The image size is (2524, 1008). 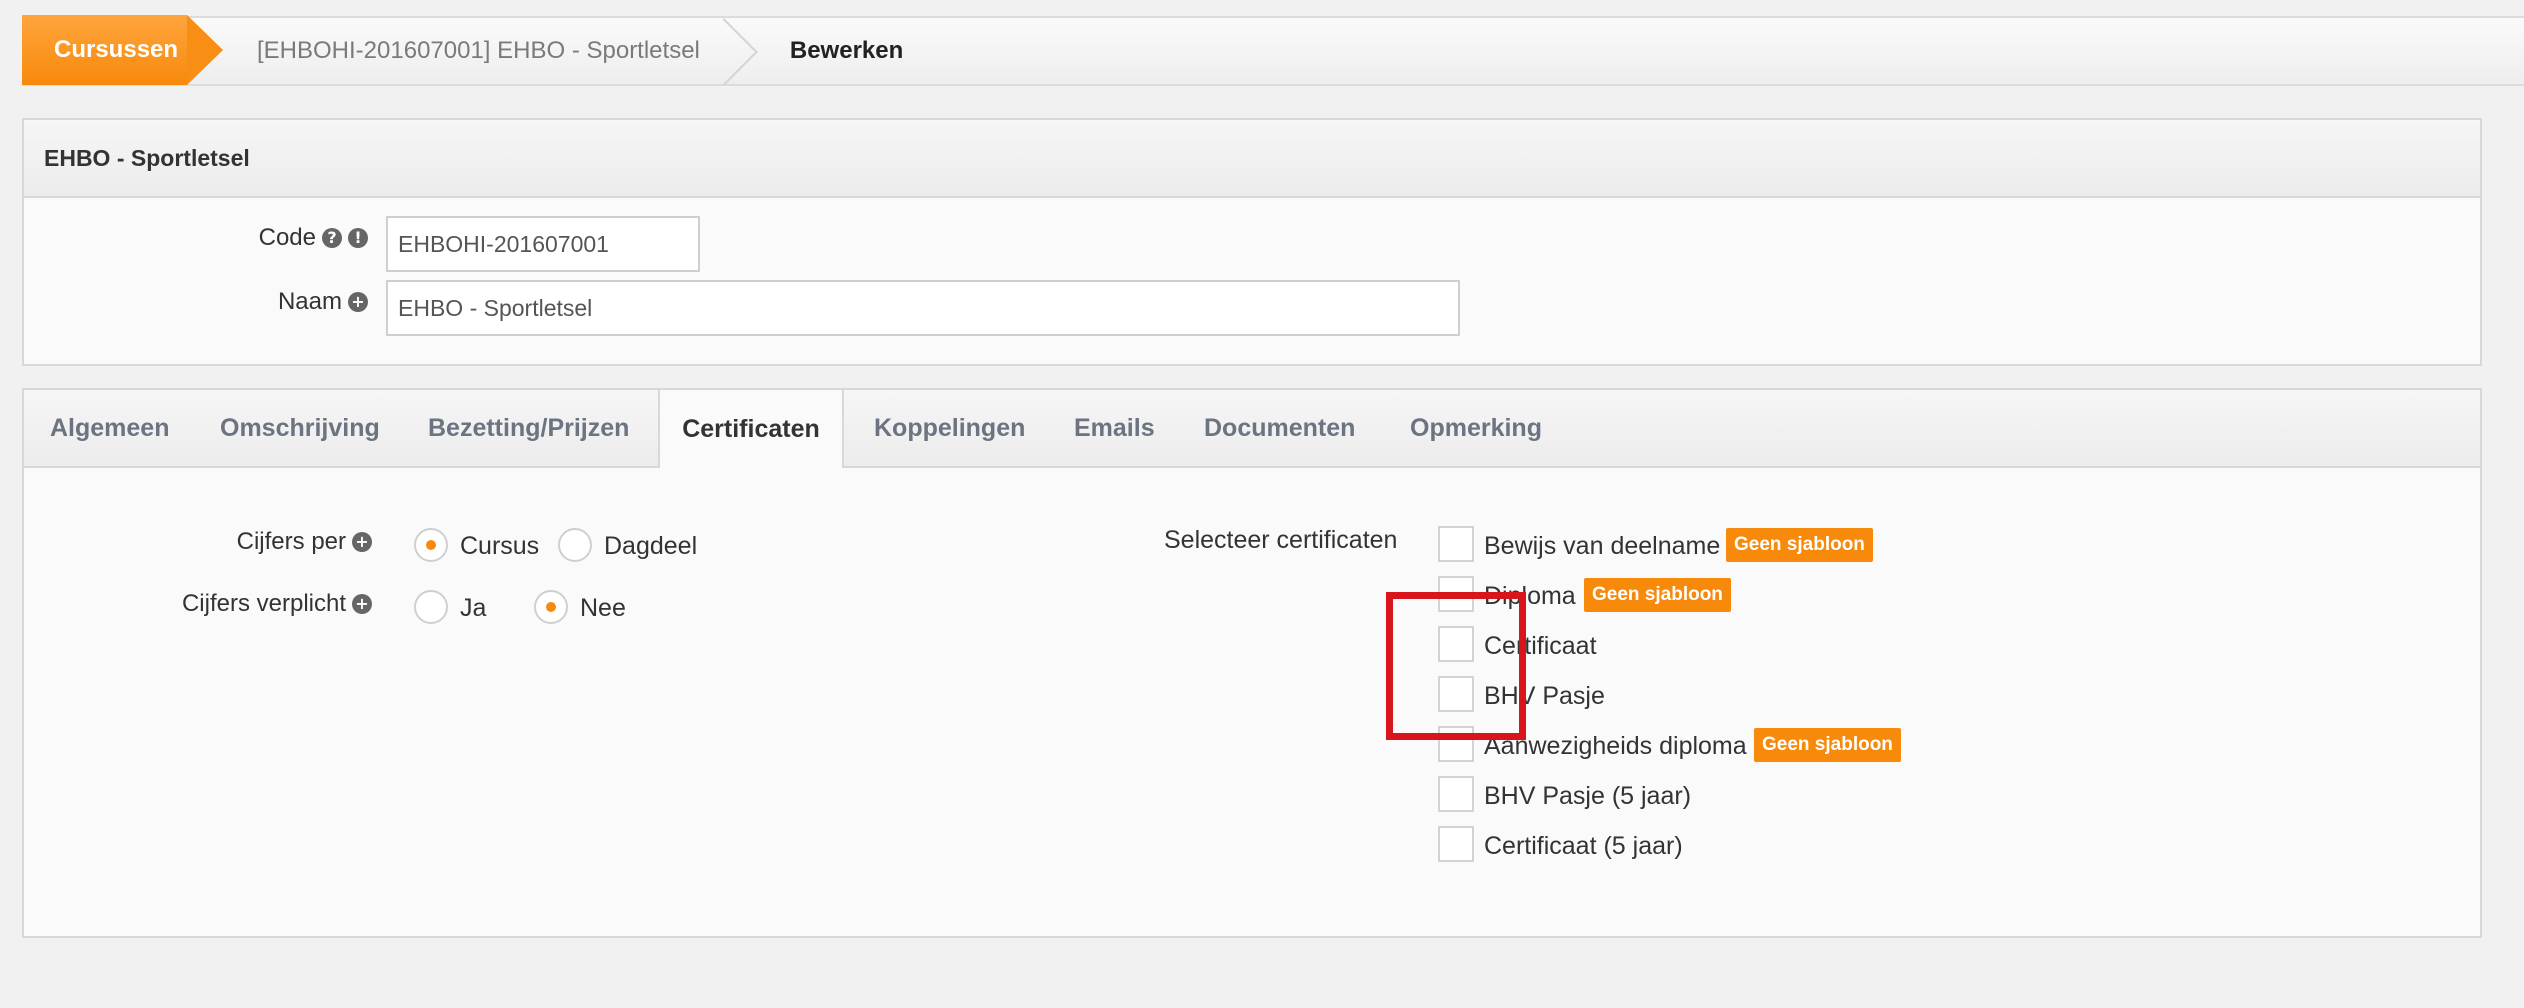 What do you see at coordinates (1476, 428) in the screenshot?
I see `tab-opmerking: Opmerking` at bounding box center [1476, 428].